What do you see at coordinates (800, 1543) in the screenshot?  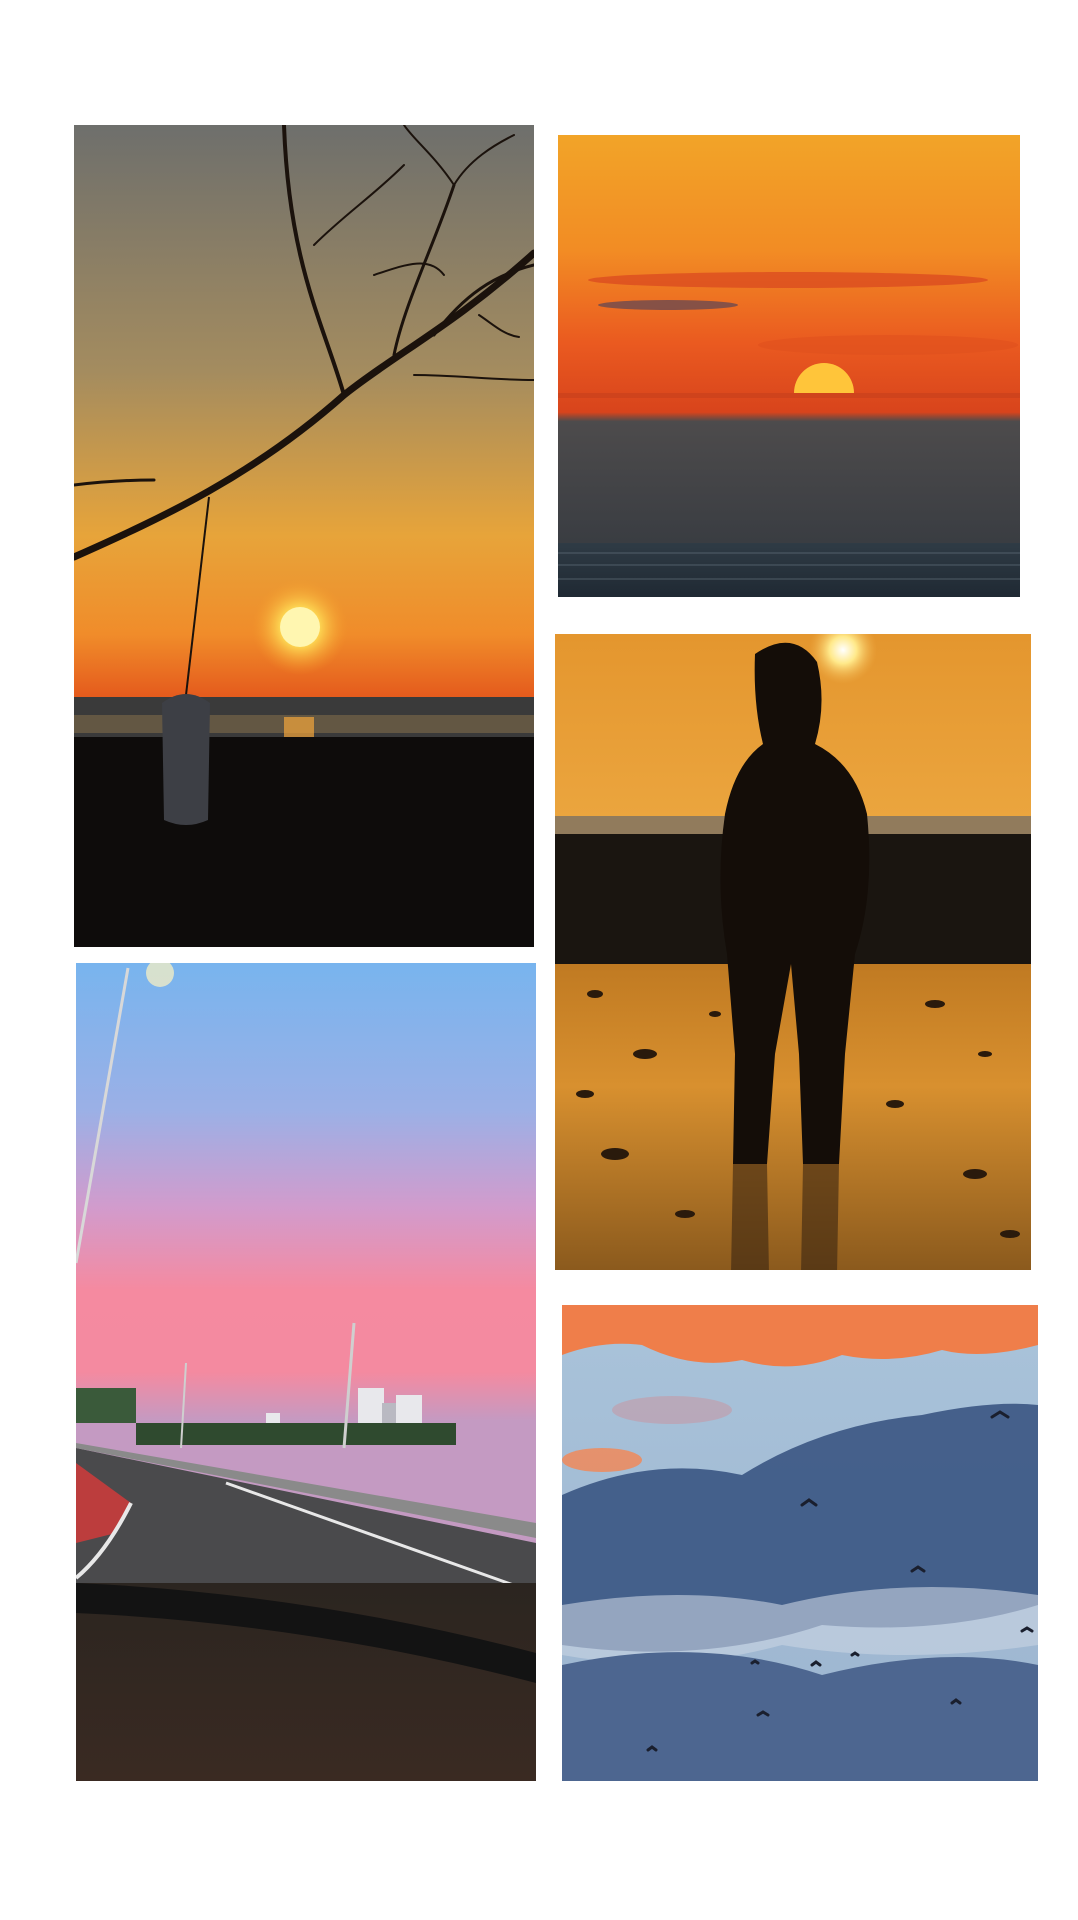 I see `photo-birds-clouds` at bounding box center [800, 1543].